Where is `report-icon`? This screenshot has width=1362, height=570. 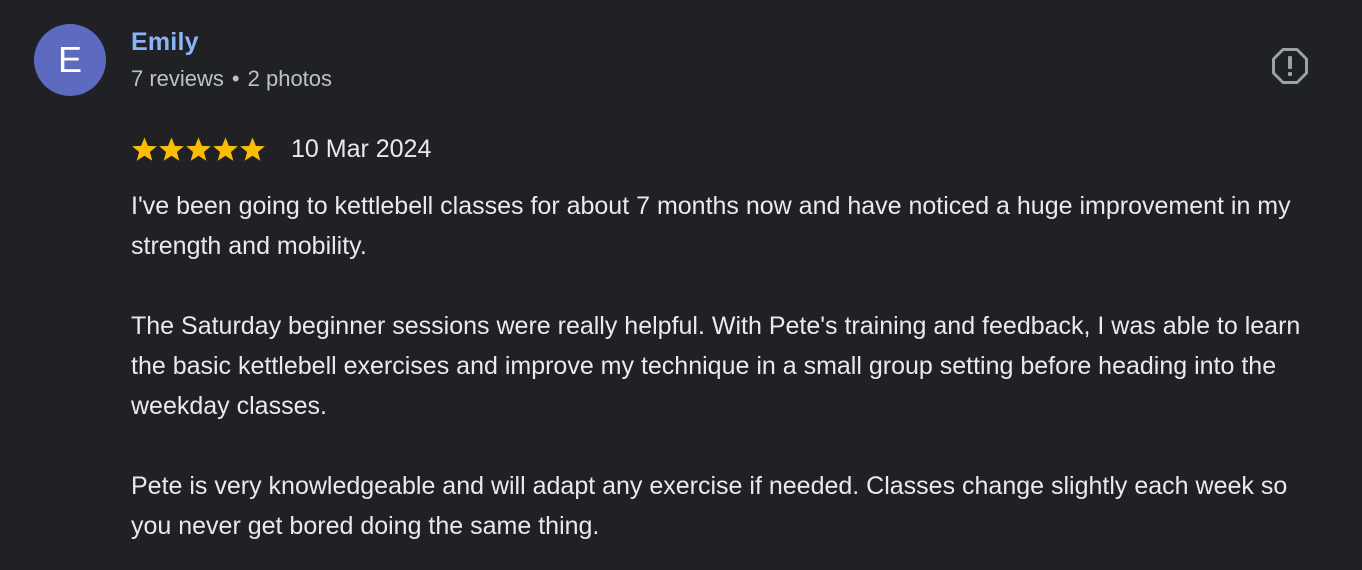 report-icon is located at coordinates (1290, 66).